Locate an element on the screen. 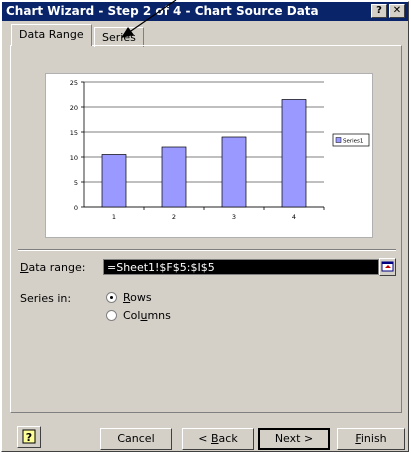 The width and height of the screenshot is (411, 453). collapse-icon is located at coordinates (387, 266).